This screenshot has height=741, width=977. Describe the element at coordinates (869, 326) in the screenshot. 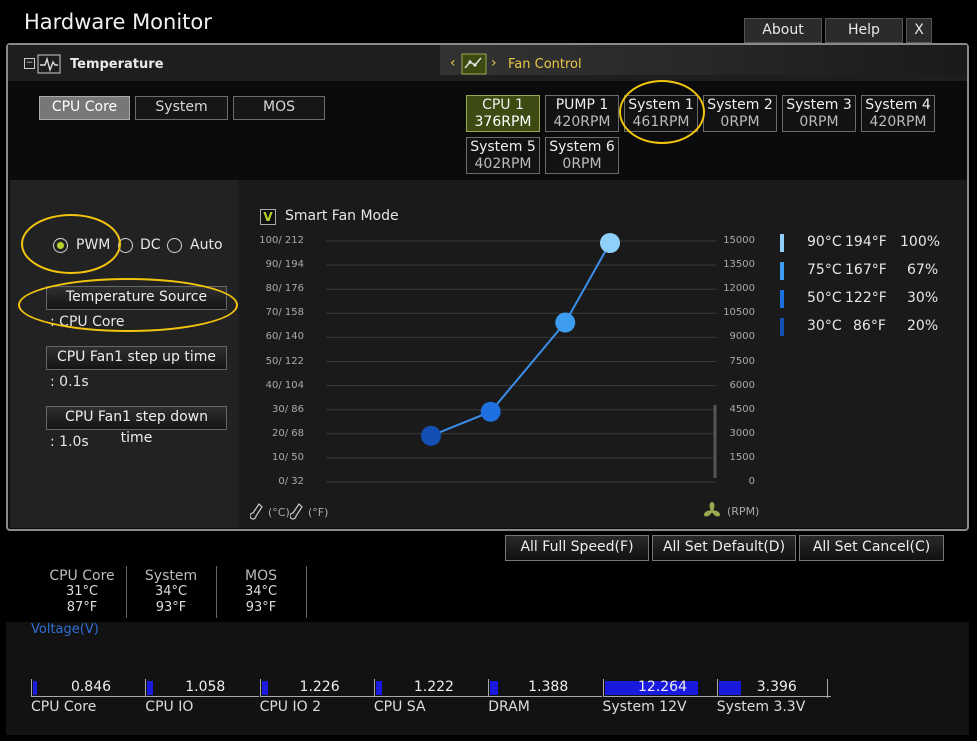

I see `legend-fahrenheit: 86°F` at that location.